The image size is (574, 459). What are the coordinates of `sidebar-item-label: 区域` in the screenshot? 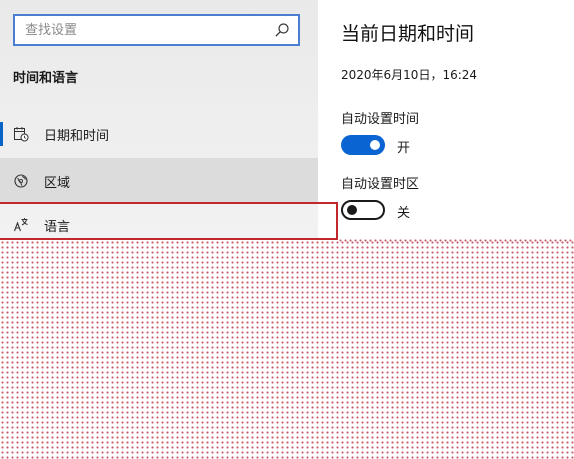 It's located at (57, 183).